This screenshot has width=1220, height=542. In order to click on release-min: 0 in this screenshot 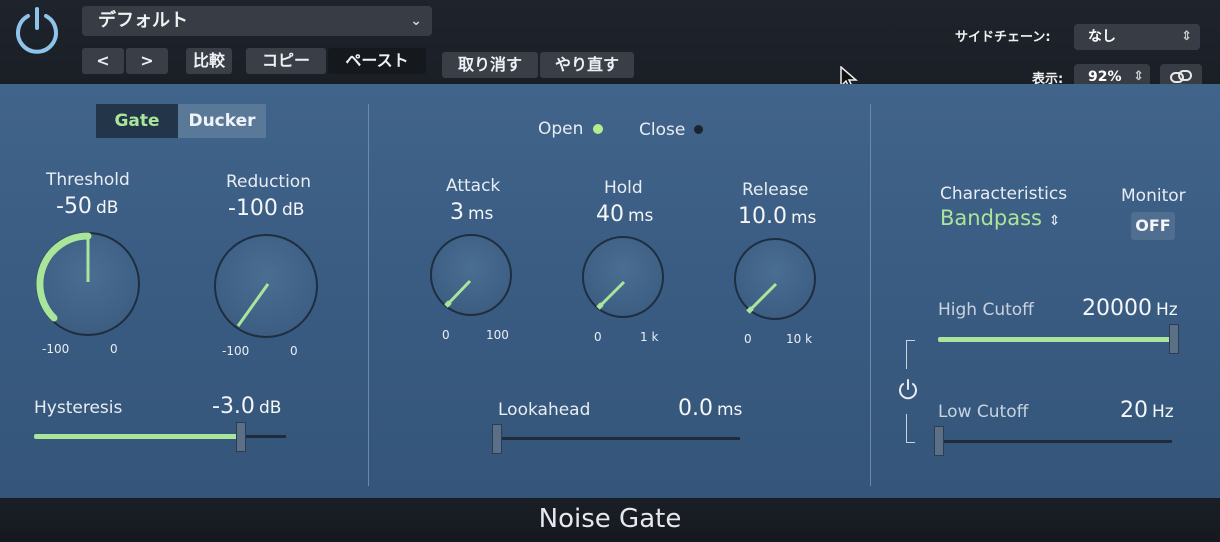, I will do `click(748, 339)`.